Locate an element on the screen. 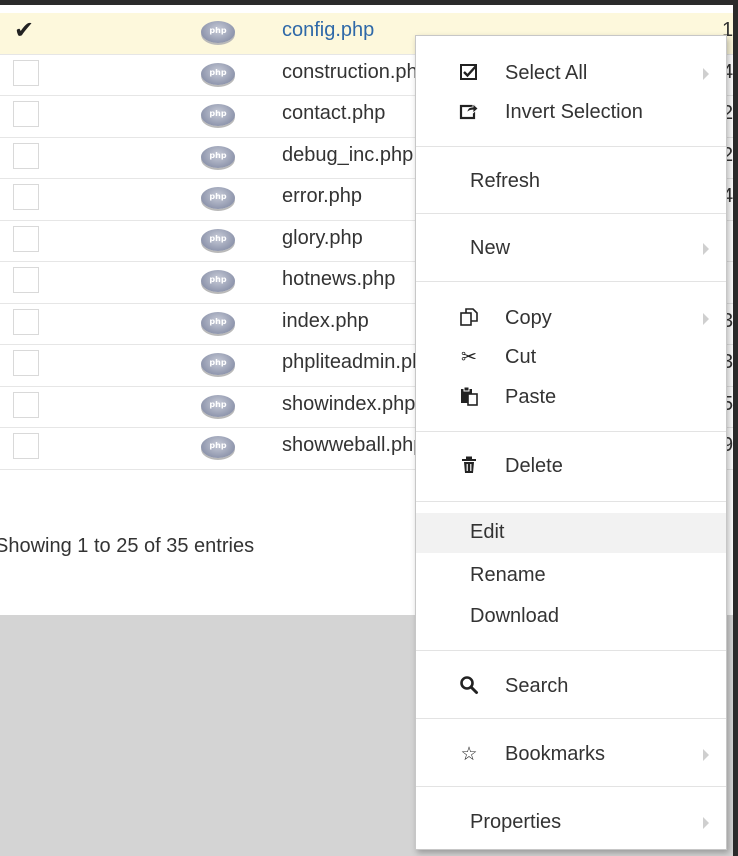 The image size is (738, 856). menu-item-label: Paste is located at coordinates (531, 397).